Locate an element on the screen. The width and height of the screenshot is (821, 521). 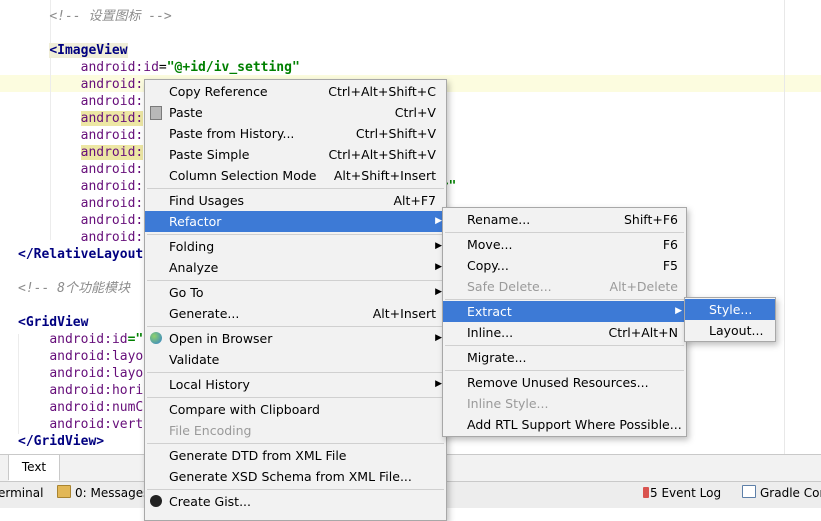
messages-tool-button: 0: Messages is located at coordinates (103, 494).